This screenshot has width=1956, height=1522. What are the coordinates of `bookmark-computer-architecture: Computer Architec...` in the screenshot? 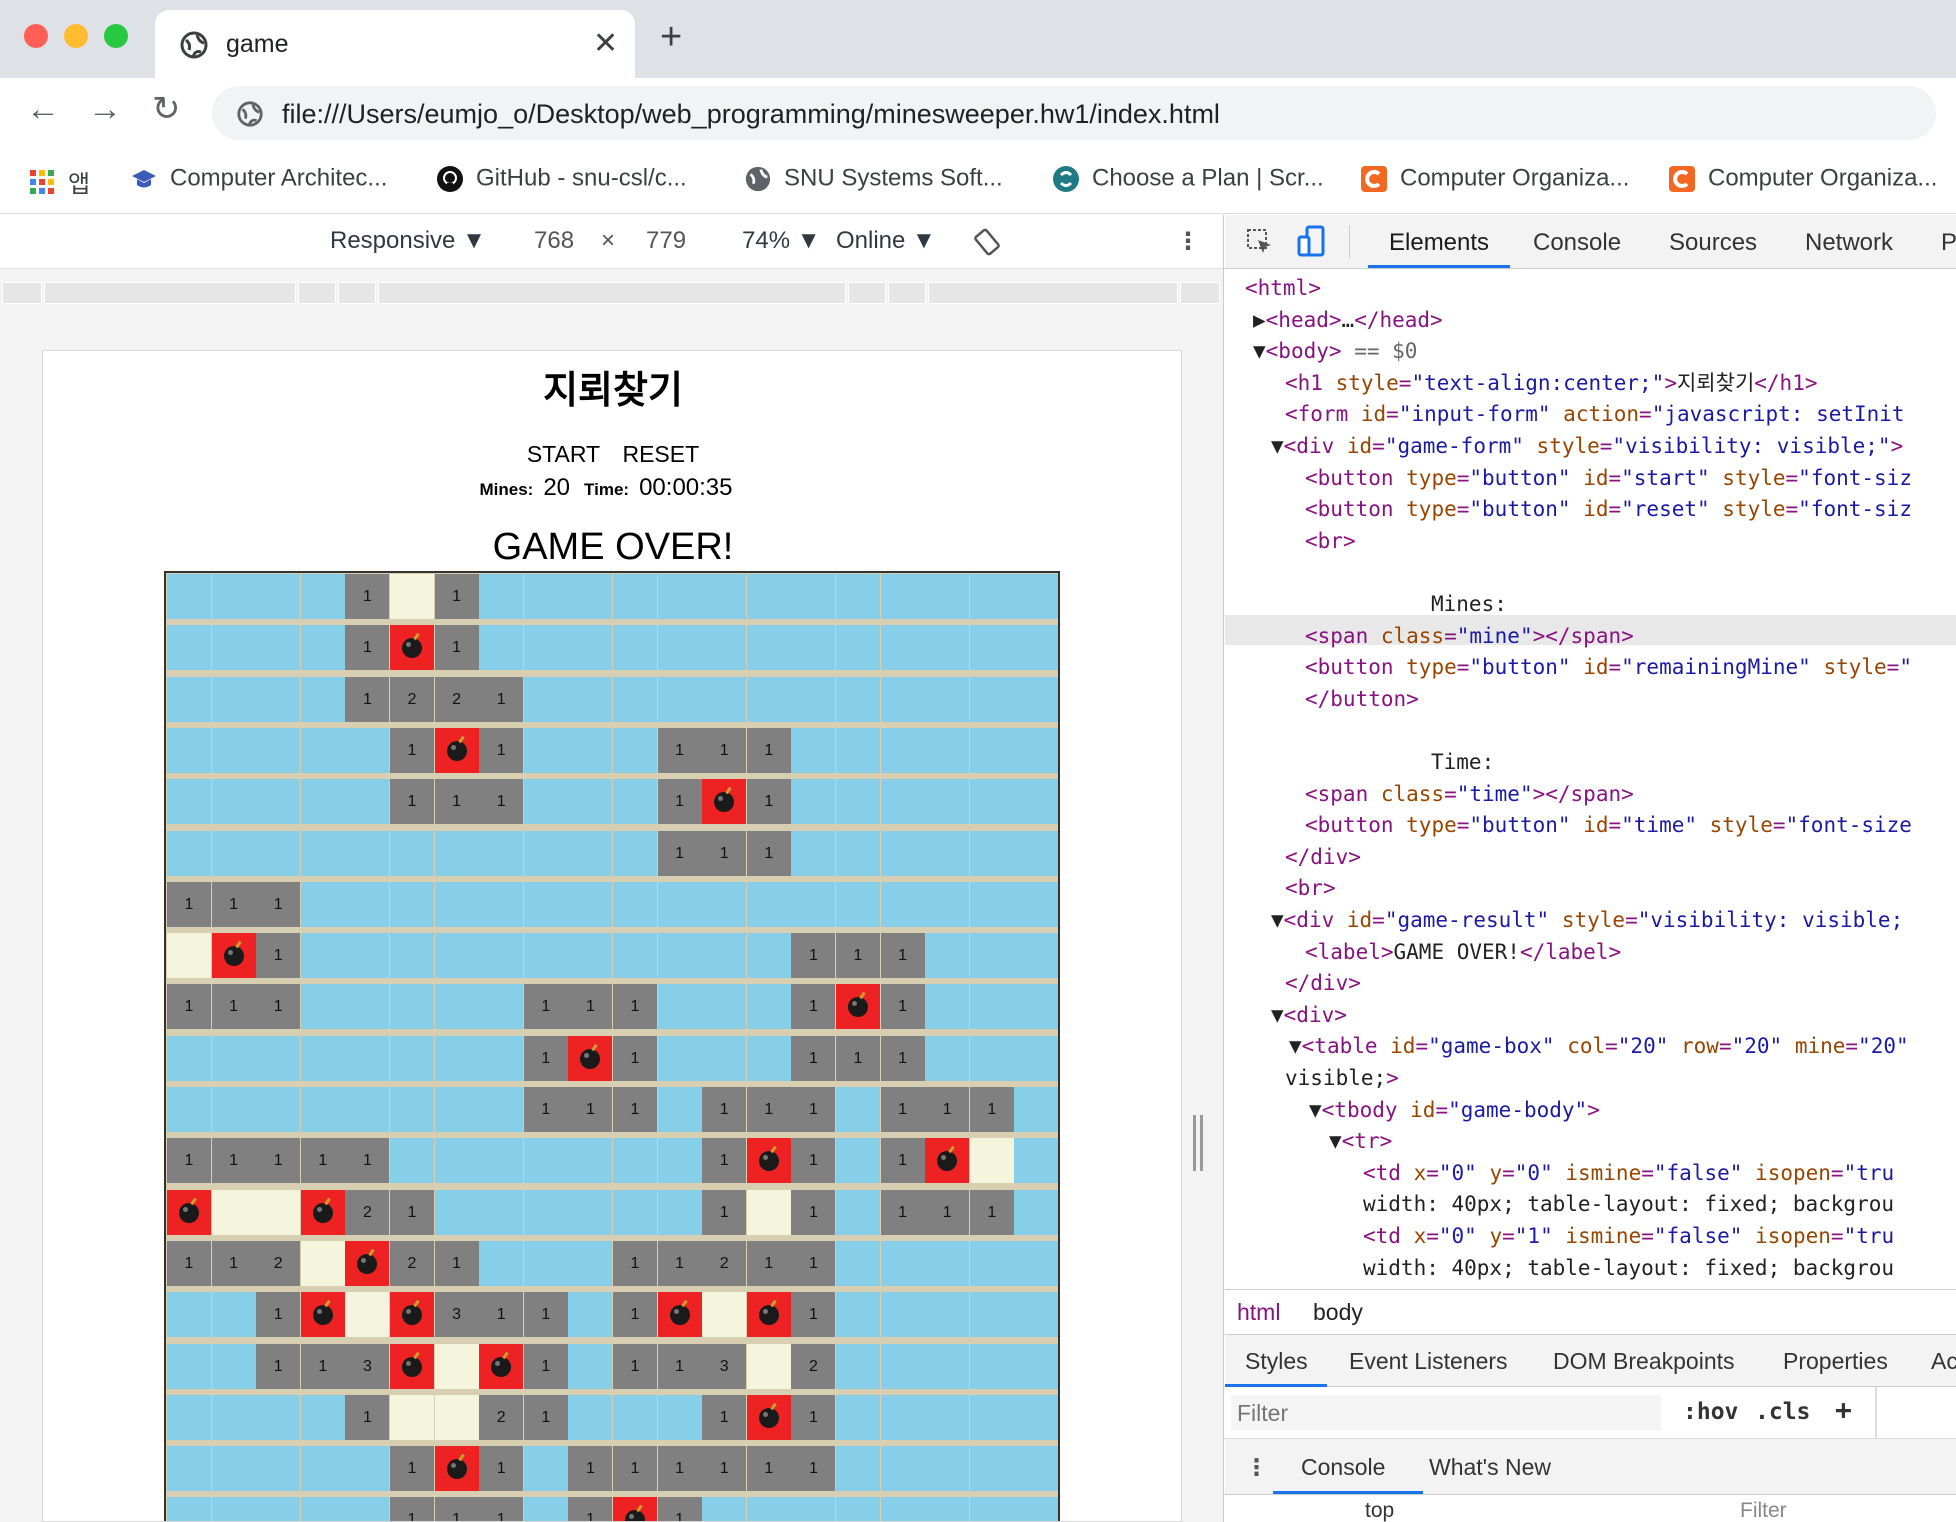 It's located at (258, 178).